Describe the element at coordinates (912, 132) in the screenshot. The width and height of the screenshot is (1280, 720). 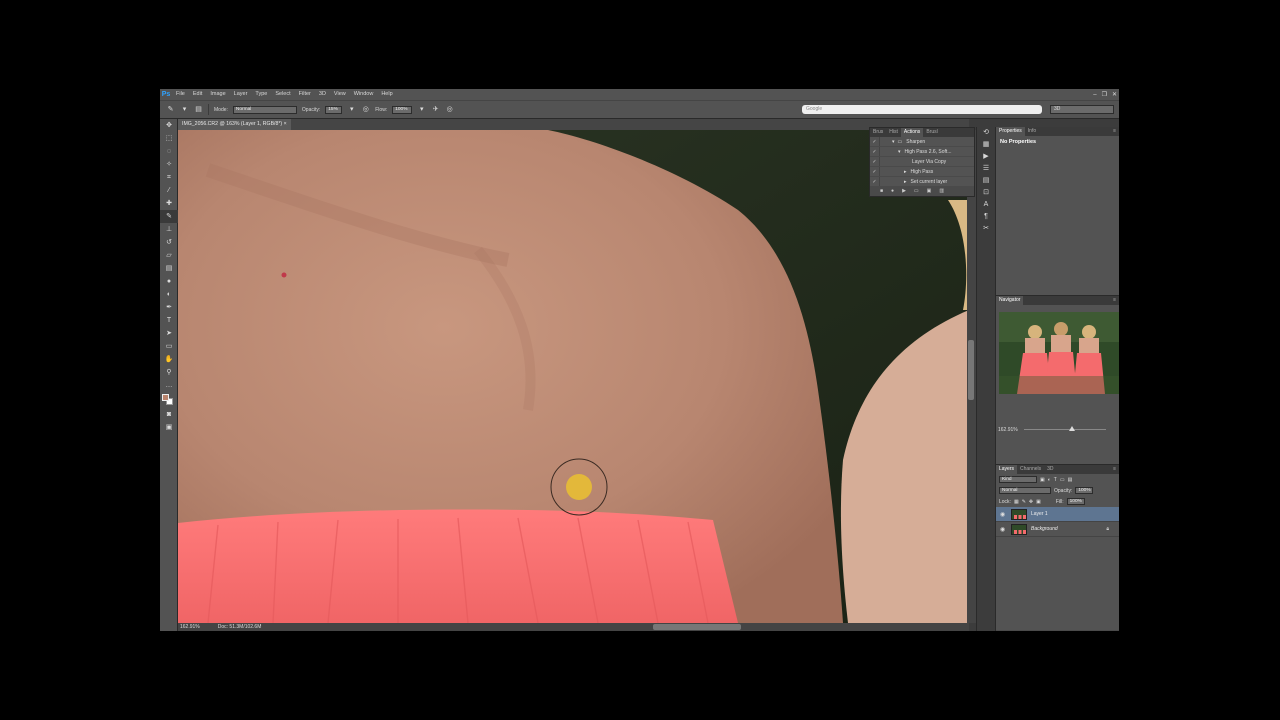
I see `tab-actions: Actions` at that location.